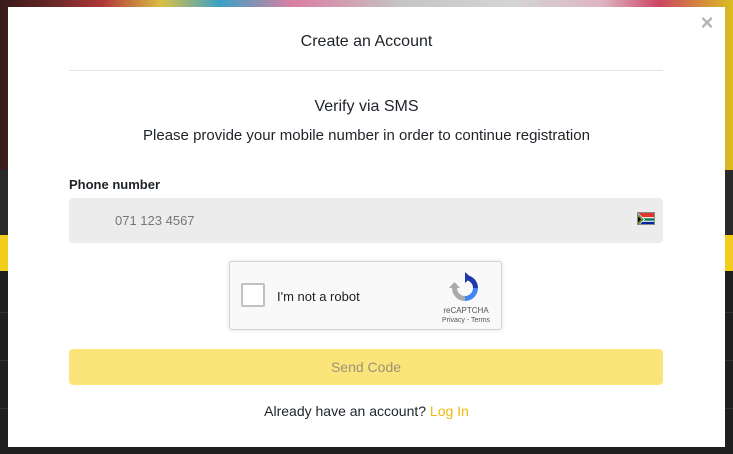  I want to click on phone-number-input, so click(355, 220).